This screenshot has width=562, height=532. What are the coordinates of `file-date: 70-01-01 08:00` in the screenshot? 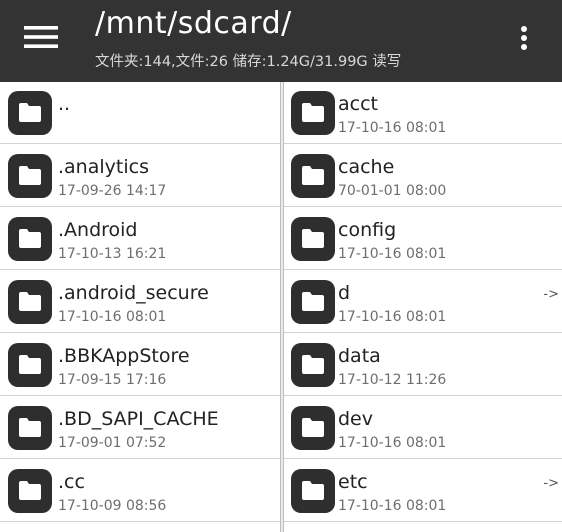 It's located at (392, 191).